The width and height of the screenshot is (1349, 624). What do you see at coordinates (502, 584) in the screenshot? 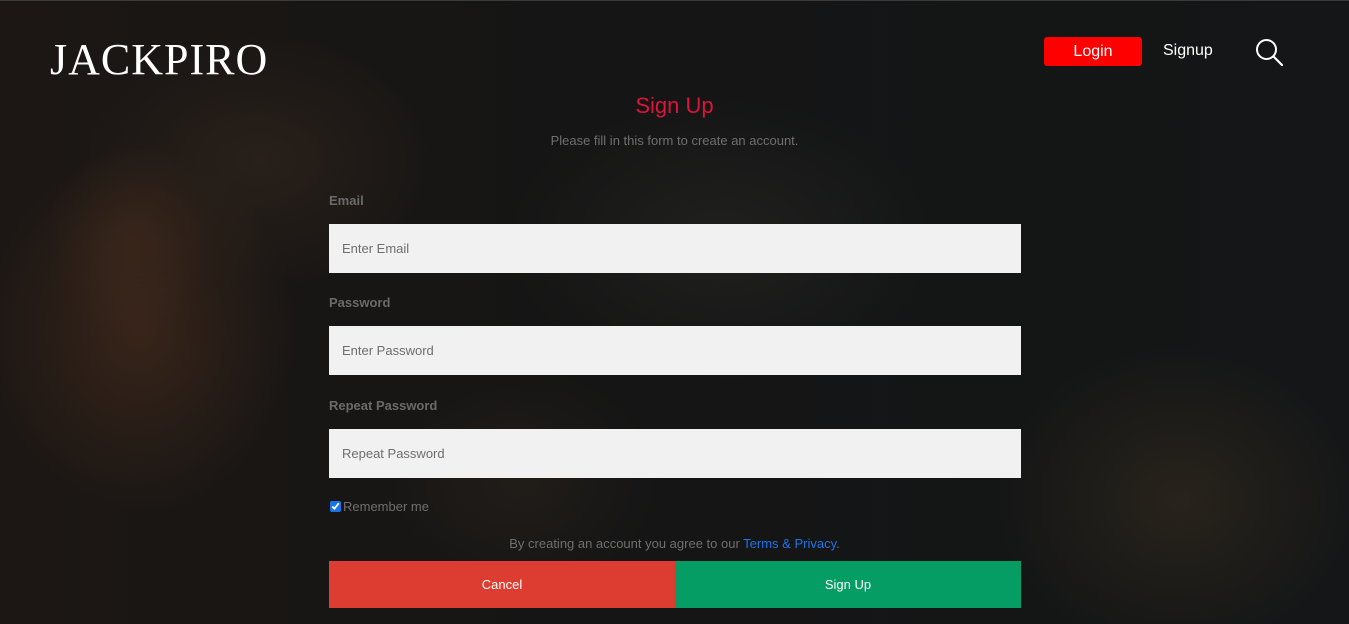
I see `cancel-button: Cancel` at bounding box center [502, 584].